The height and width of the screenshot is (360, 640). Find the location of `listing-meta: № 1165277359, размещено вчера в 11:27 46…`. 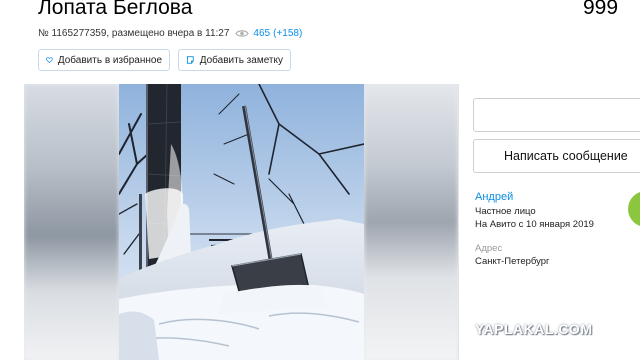

listing-meta: № 1165277359, размещено вчера в 11:27 46… is located at coordinates (170, 33).